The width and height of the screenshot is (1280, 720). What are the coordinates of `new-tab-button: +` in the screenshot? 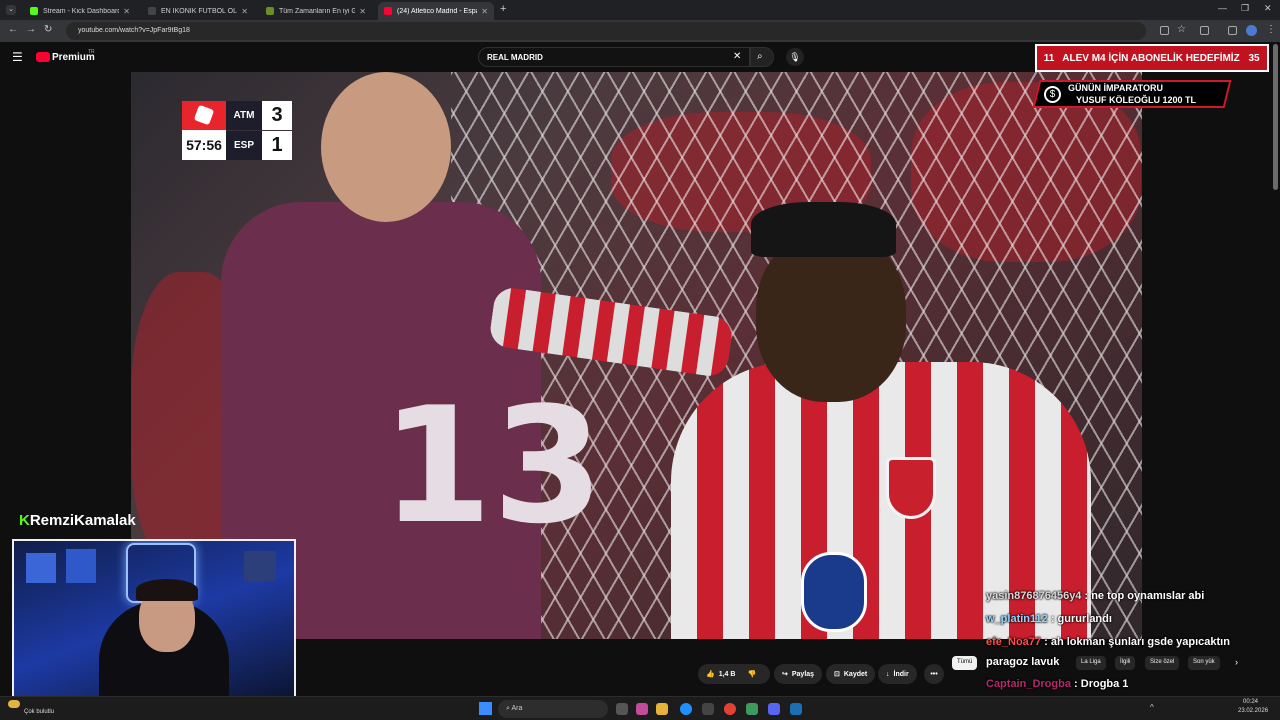 It's located at (503, 9).